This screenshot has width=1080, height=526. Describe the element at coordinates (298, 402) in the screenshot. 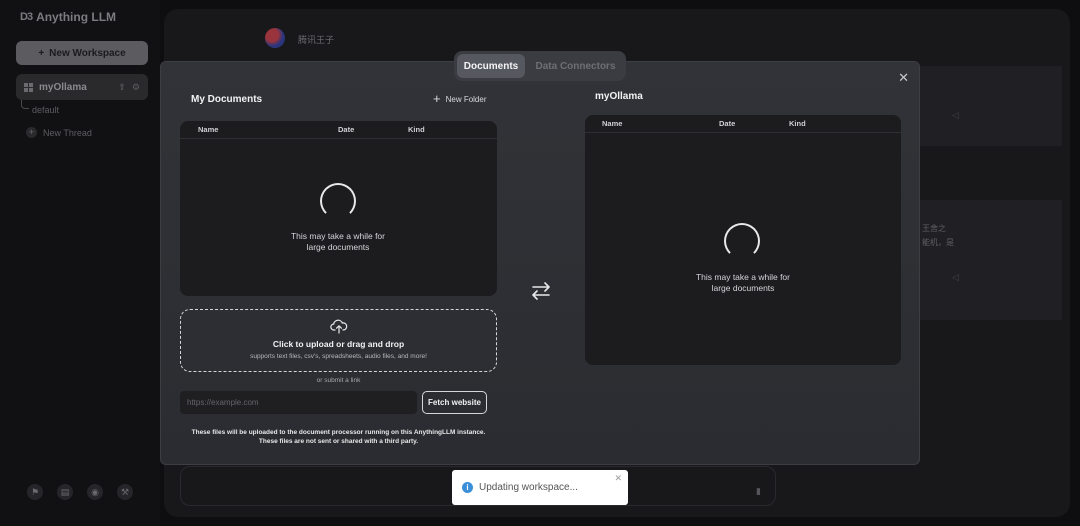

I see `url-input` at that location.